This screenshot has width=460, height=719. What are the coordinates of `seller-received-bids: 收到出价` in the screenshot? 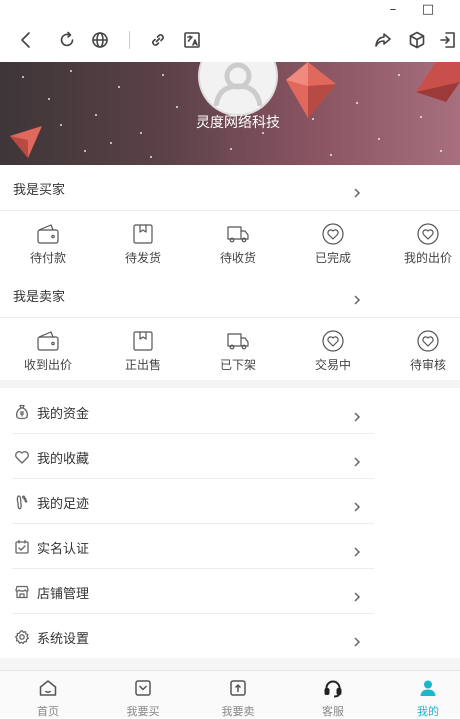 It's located at (48, 350).